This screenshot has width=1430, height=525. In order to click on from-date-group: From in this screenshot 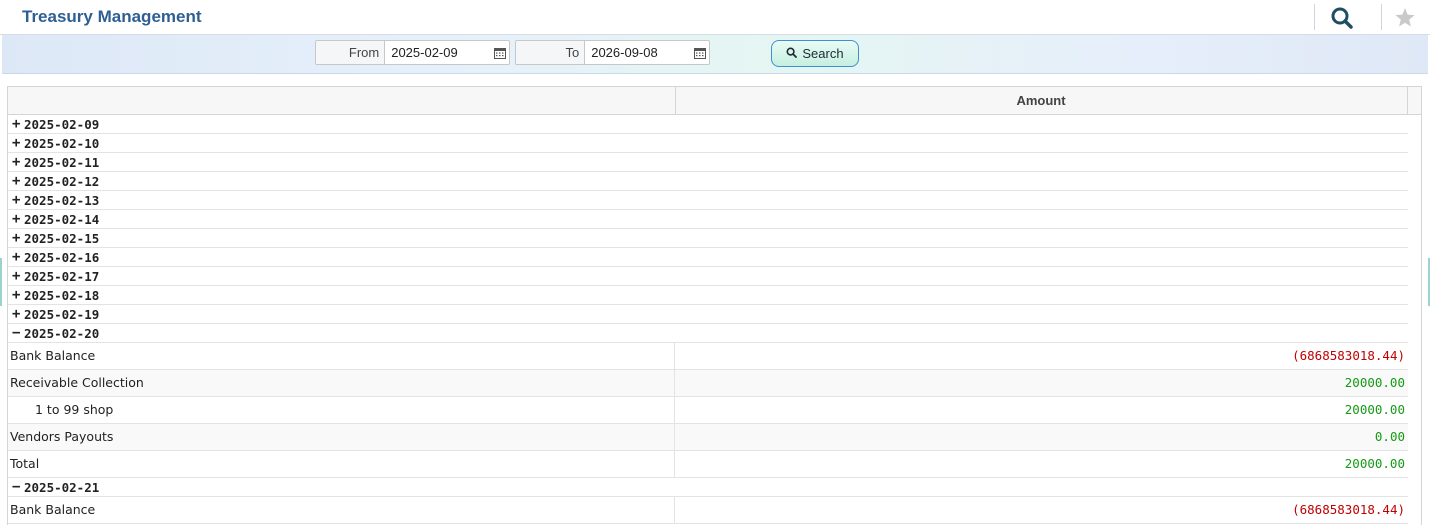, I will do `click(412, 52)`.